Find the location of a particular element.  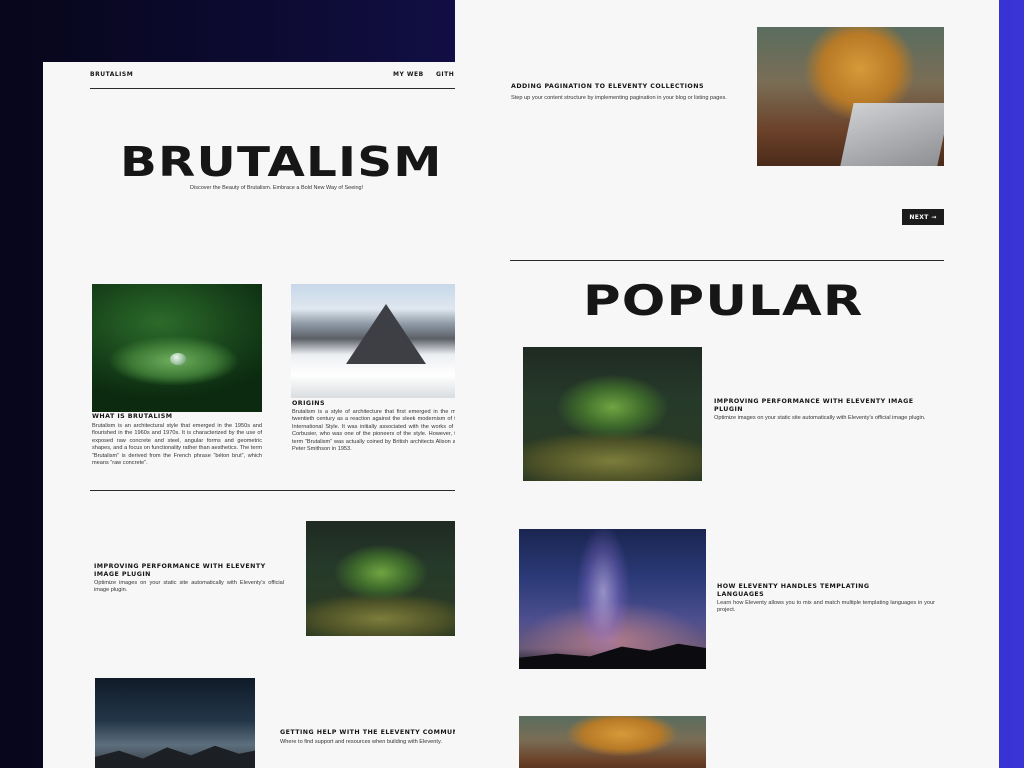

next-page-button: NEXT → is located at coordinates (923, 217).